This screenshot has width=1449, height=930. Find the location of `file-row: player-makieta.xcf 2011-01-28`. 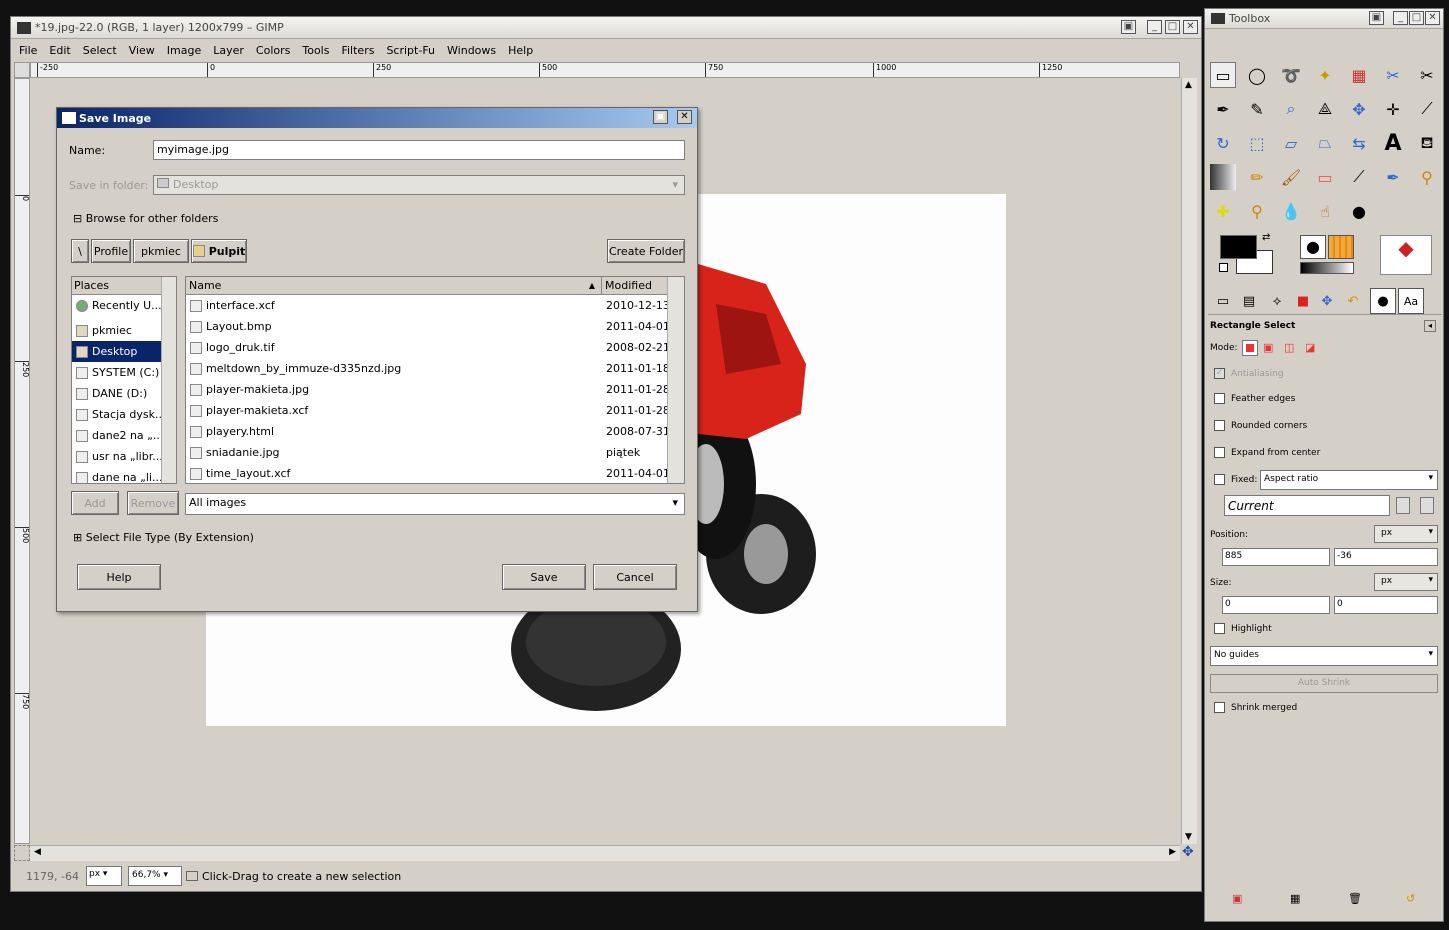

file-row: player-makieta.xcf 2011-01-28 is located at coordinates (435, 410).